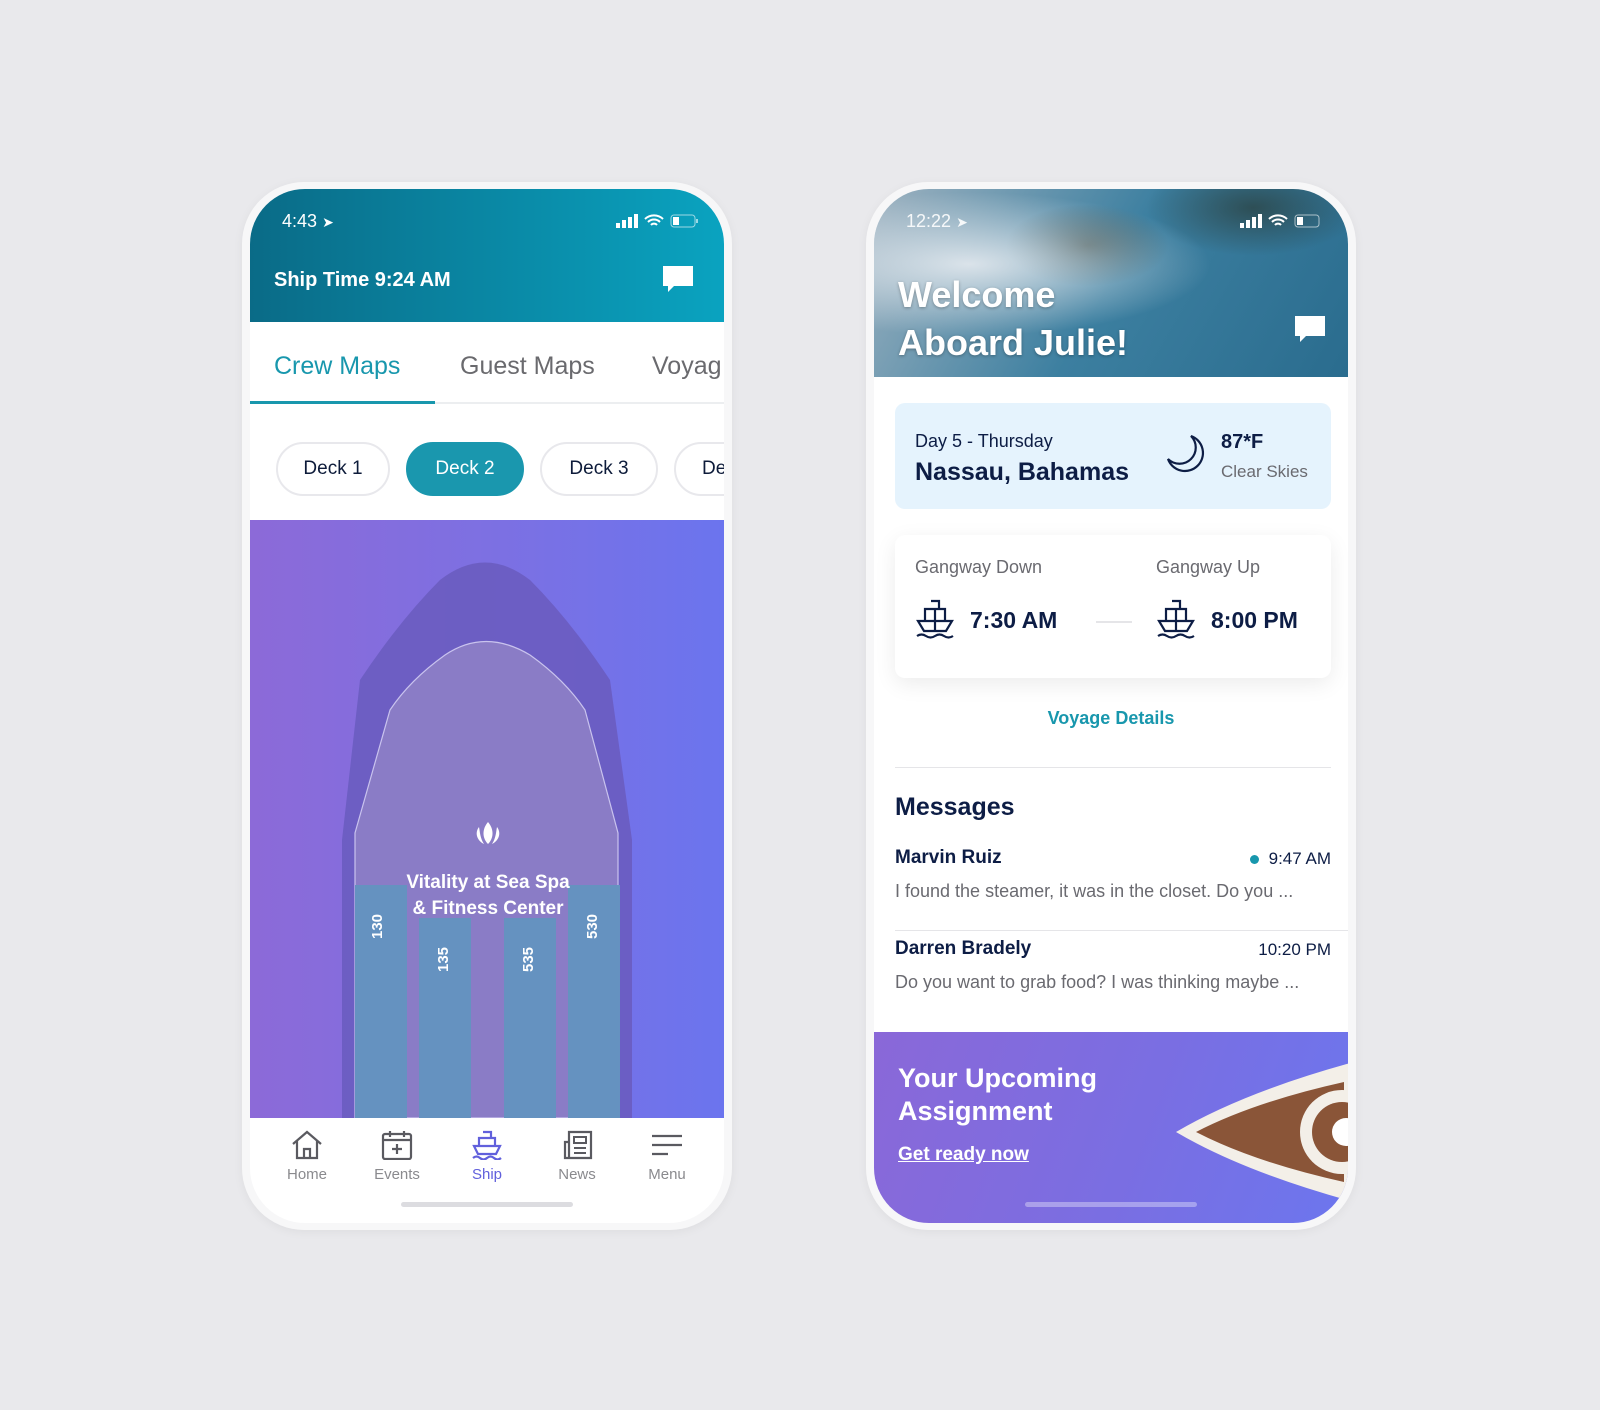 This screenshot has width=1600, height=1410. I want to click on deck-3-button: Deck 3, so click(599, 469).